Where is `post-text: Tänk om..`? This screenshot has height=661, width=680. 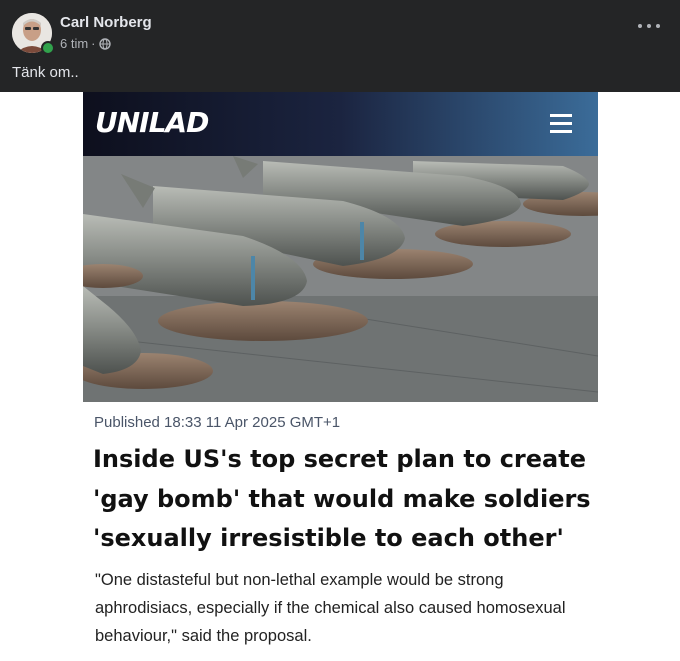 post-text: Tänk om.. is located at coordinates (45, 72).